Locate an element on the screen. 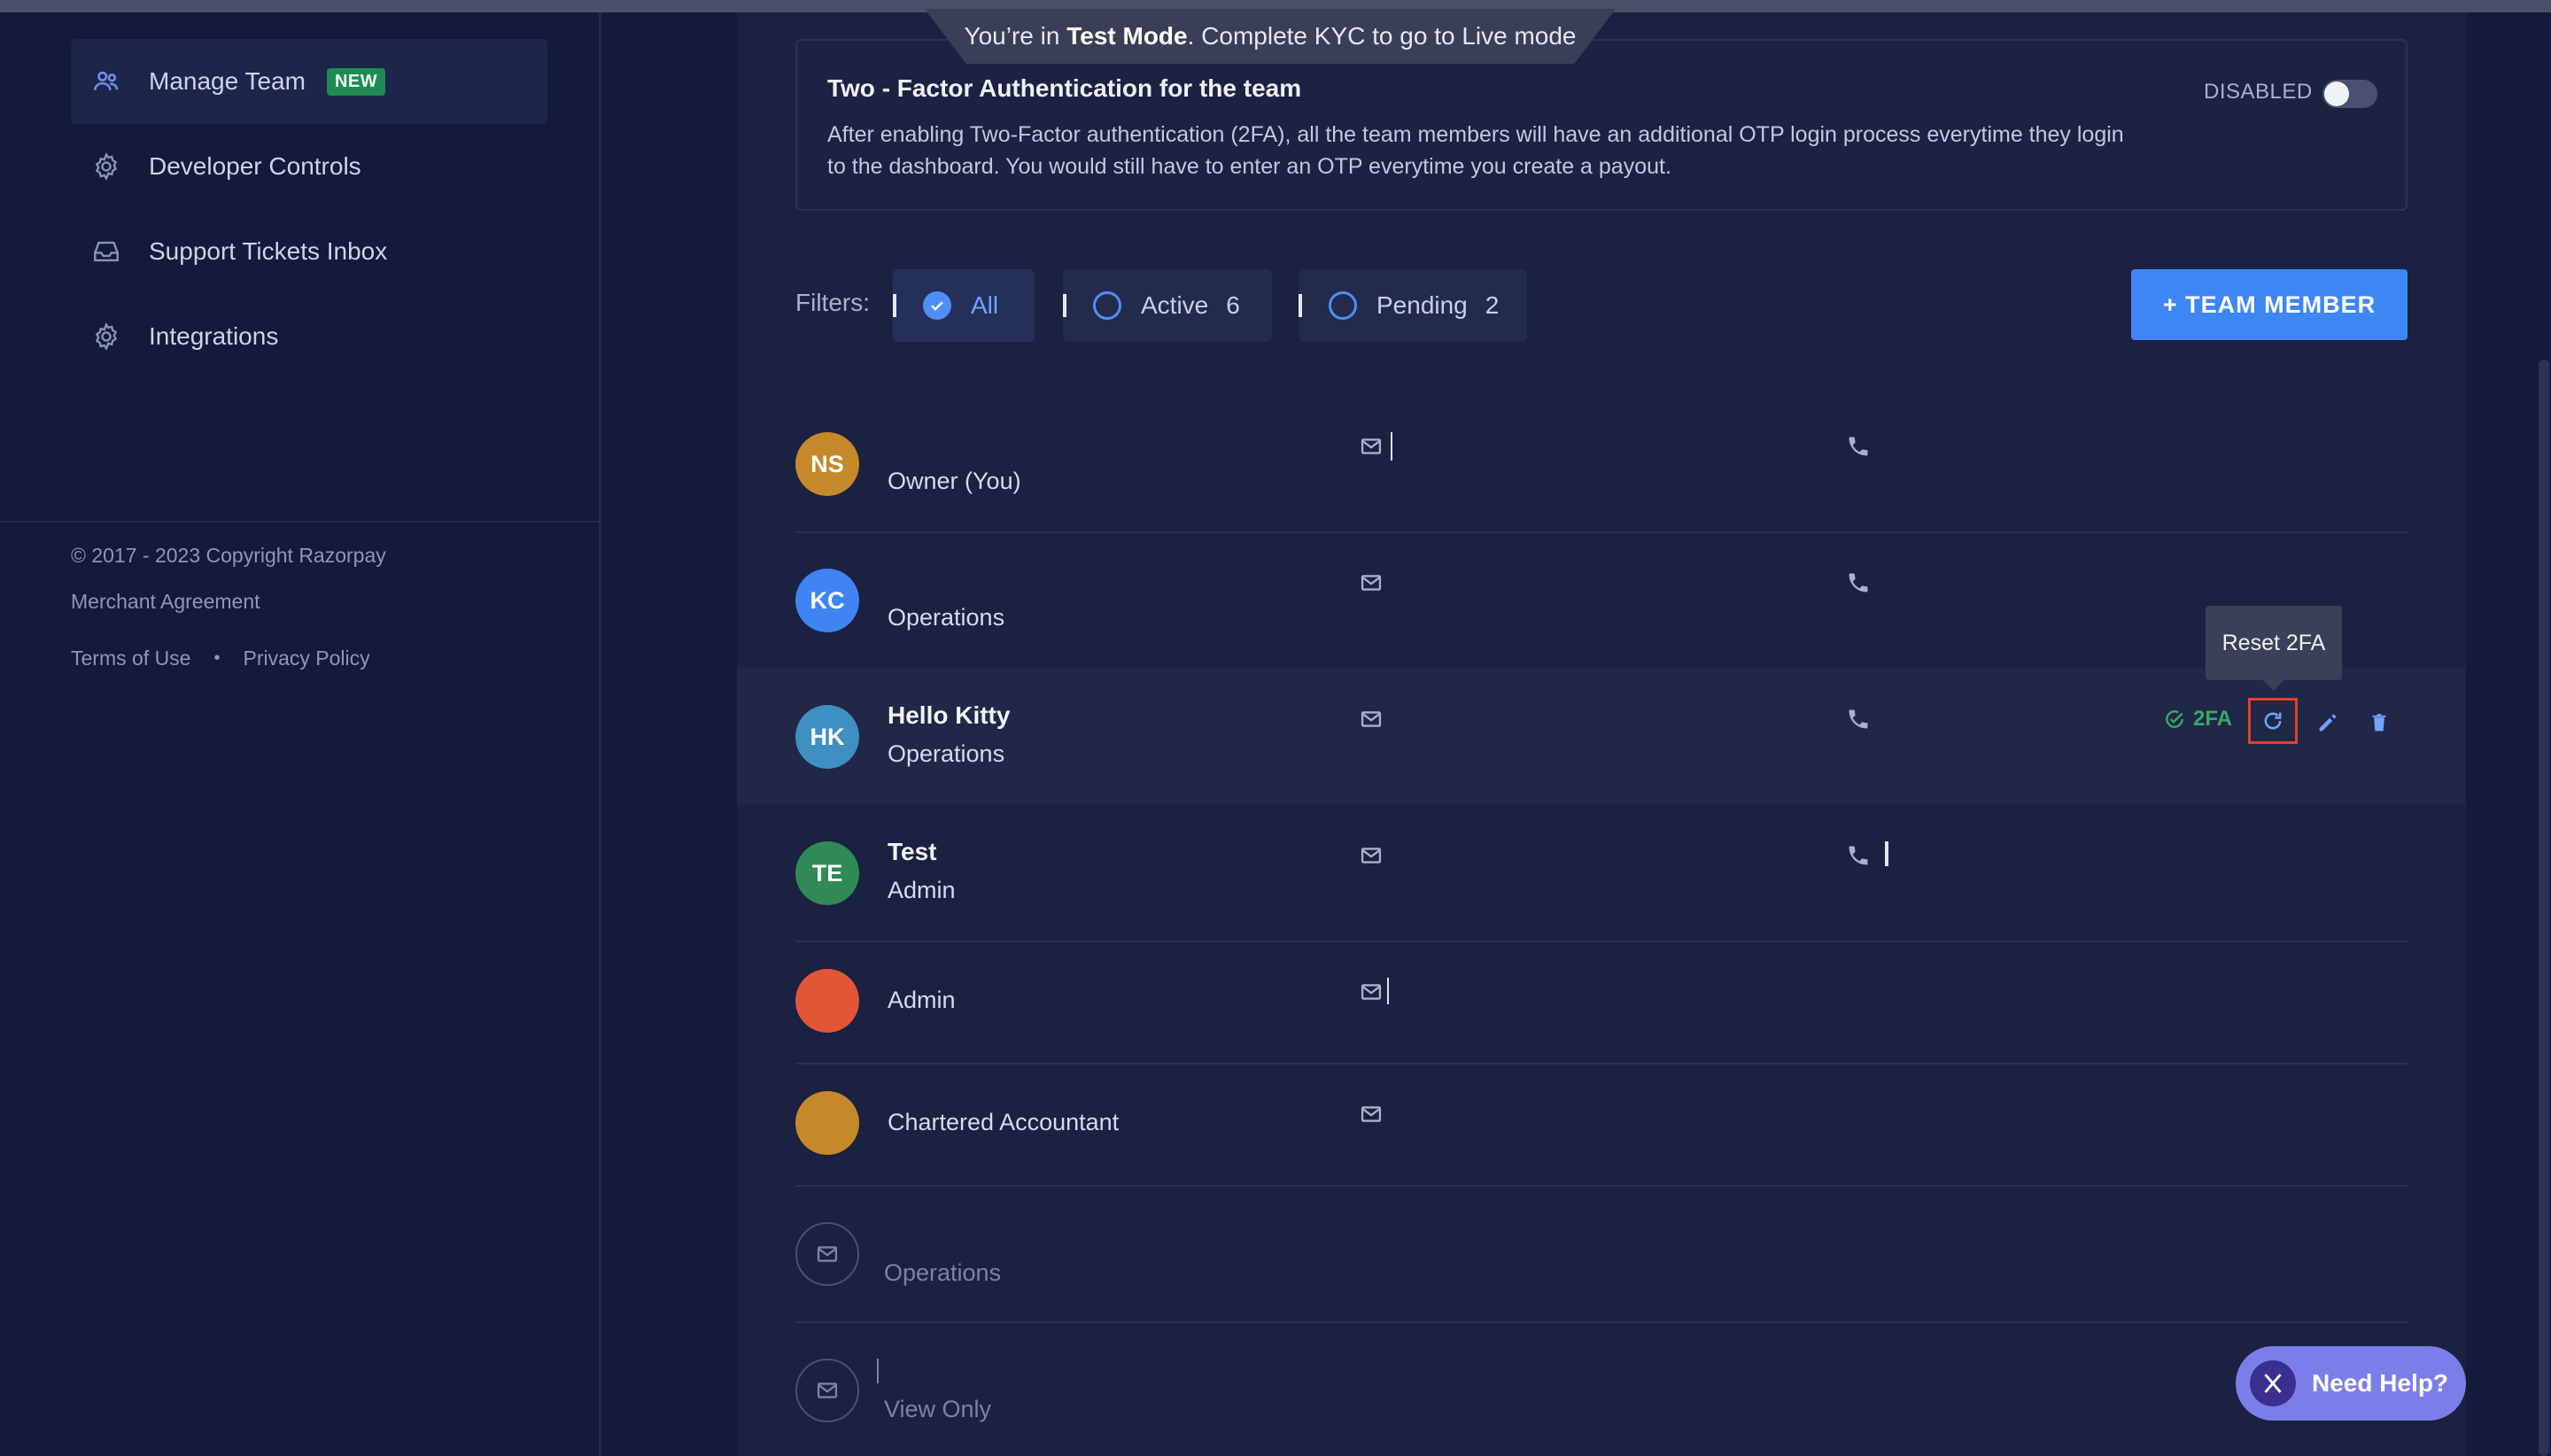 This screenshot has height=1456, width=2551. filter-pending: Pending 2 is located at coordinates (1413, 305).